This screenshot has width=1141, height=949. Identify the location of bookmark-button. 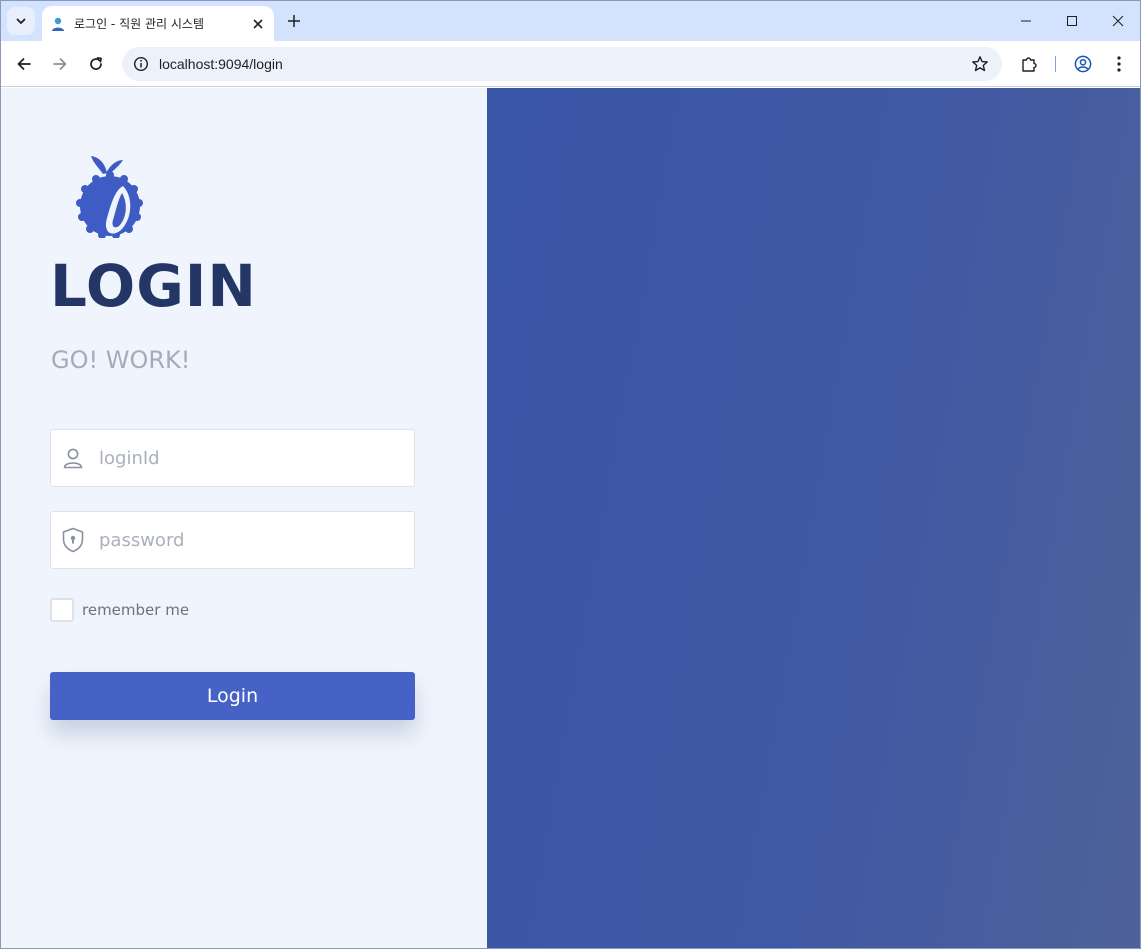
(980, 64).